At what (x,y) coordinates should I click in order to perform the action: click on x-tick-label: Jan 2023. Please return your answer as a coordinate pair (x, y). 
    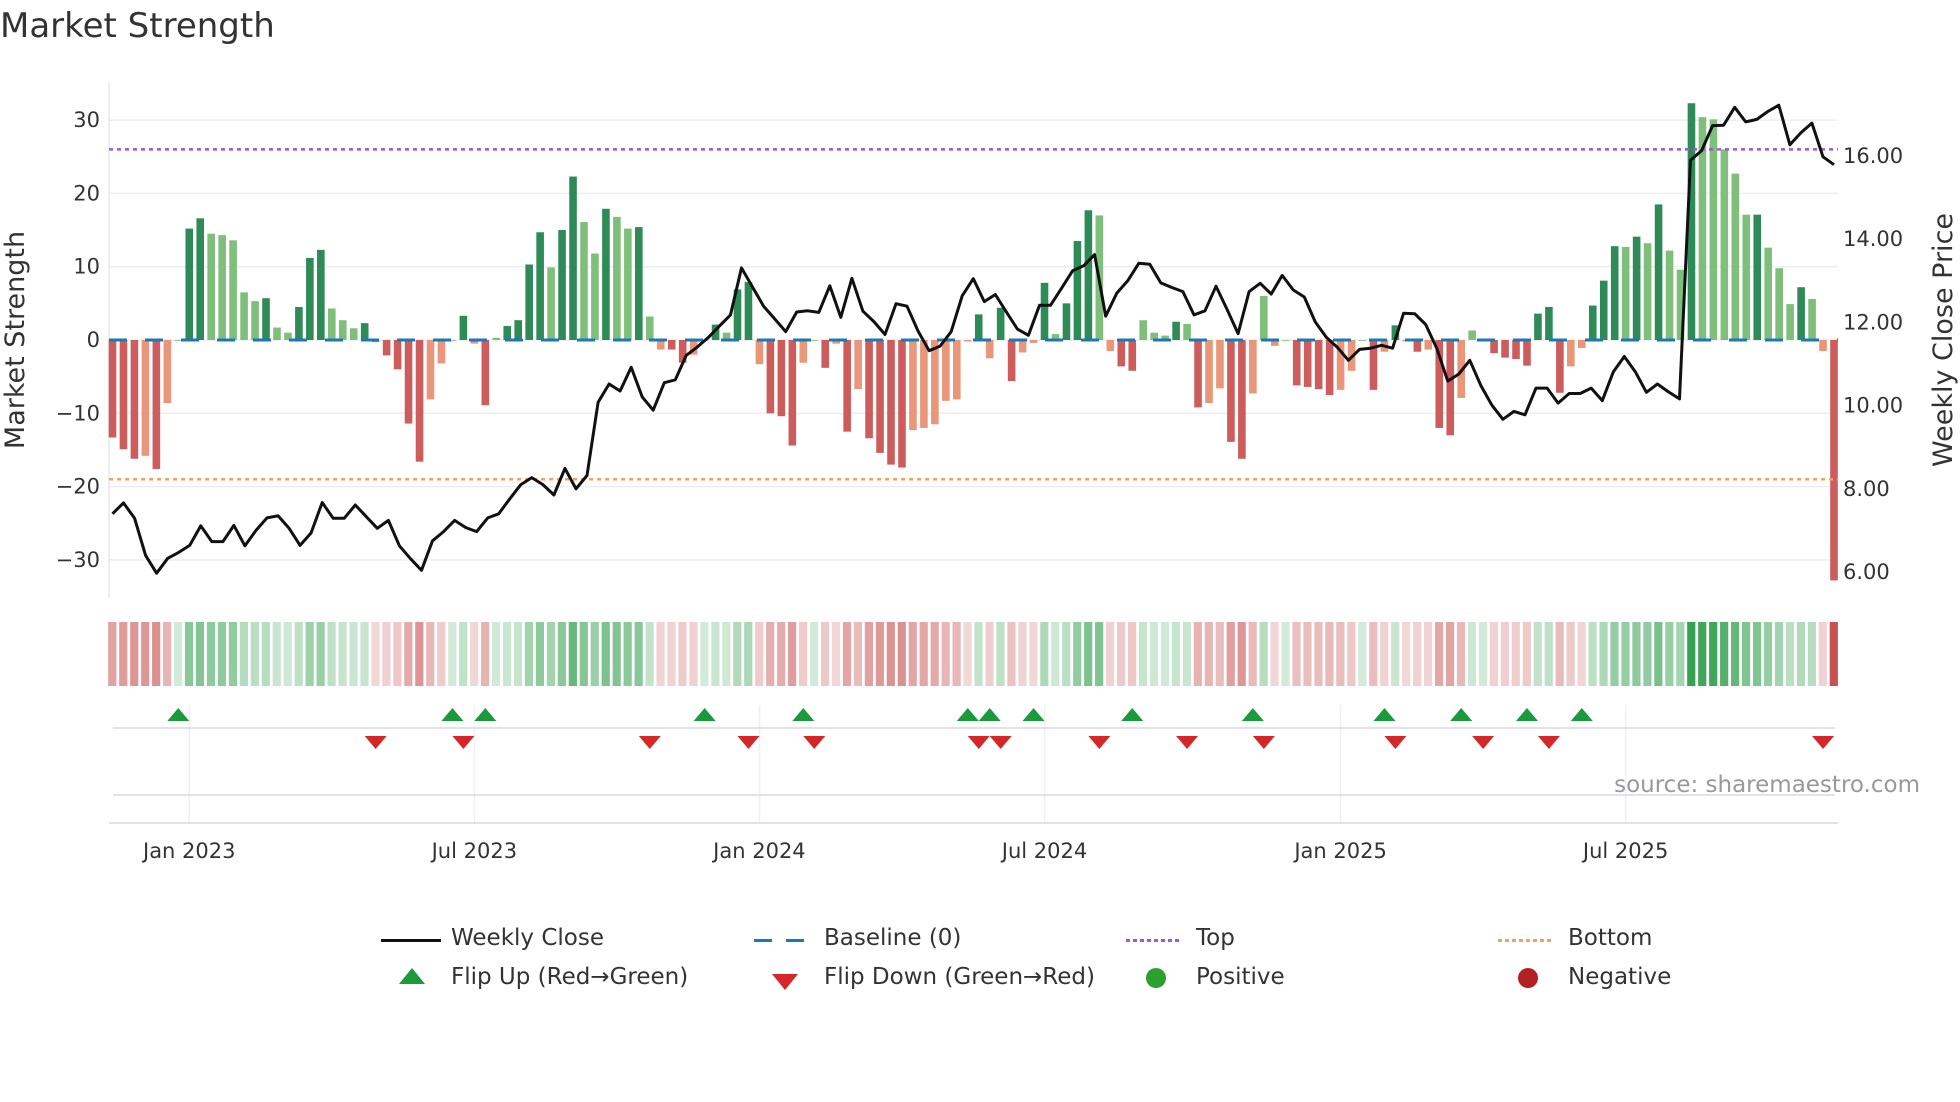
    Looking at the image, I should click on (188, 851).